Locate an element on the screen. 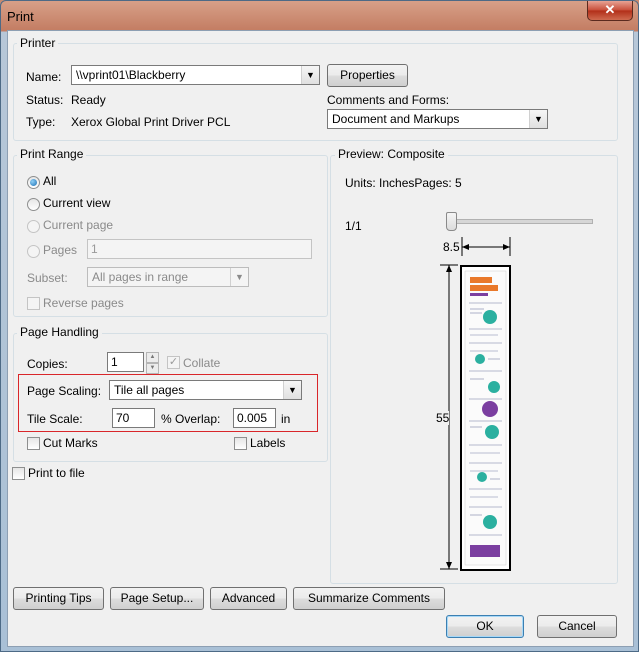 The image size is (639, 652). pages-input: 1 is located at coordinates (199, 249).